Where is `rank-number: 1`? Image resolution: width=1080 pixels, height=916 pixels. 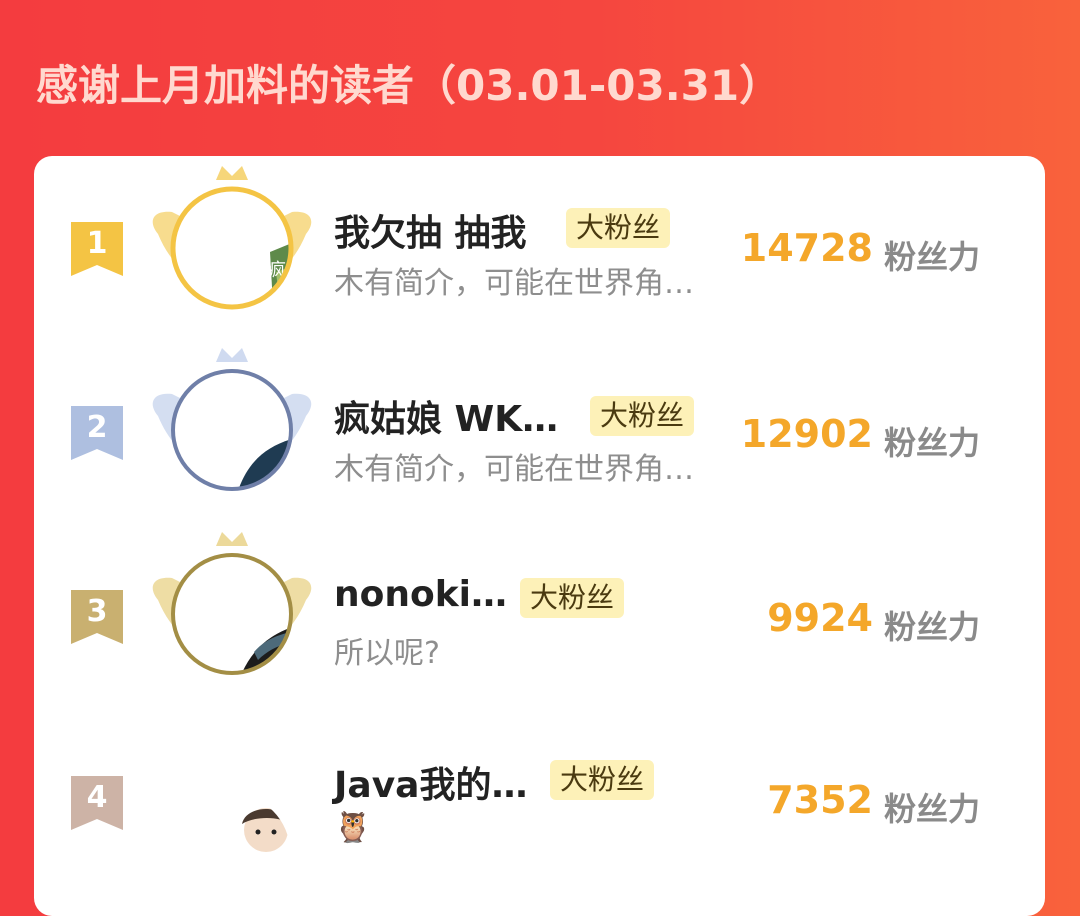
rank-number: 1 is located at coordinates (97, 243).